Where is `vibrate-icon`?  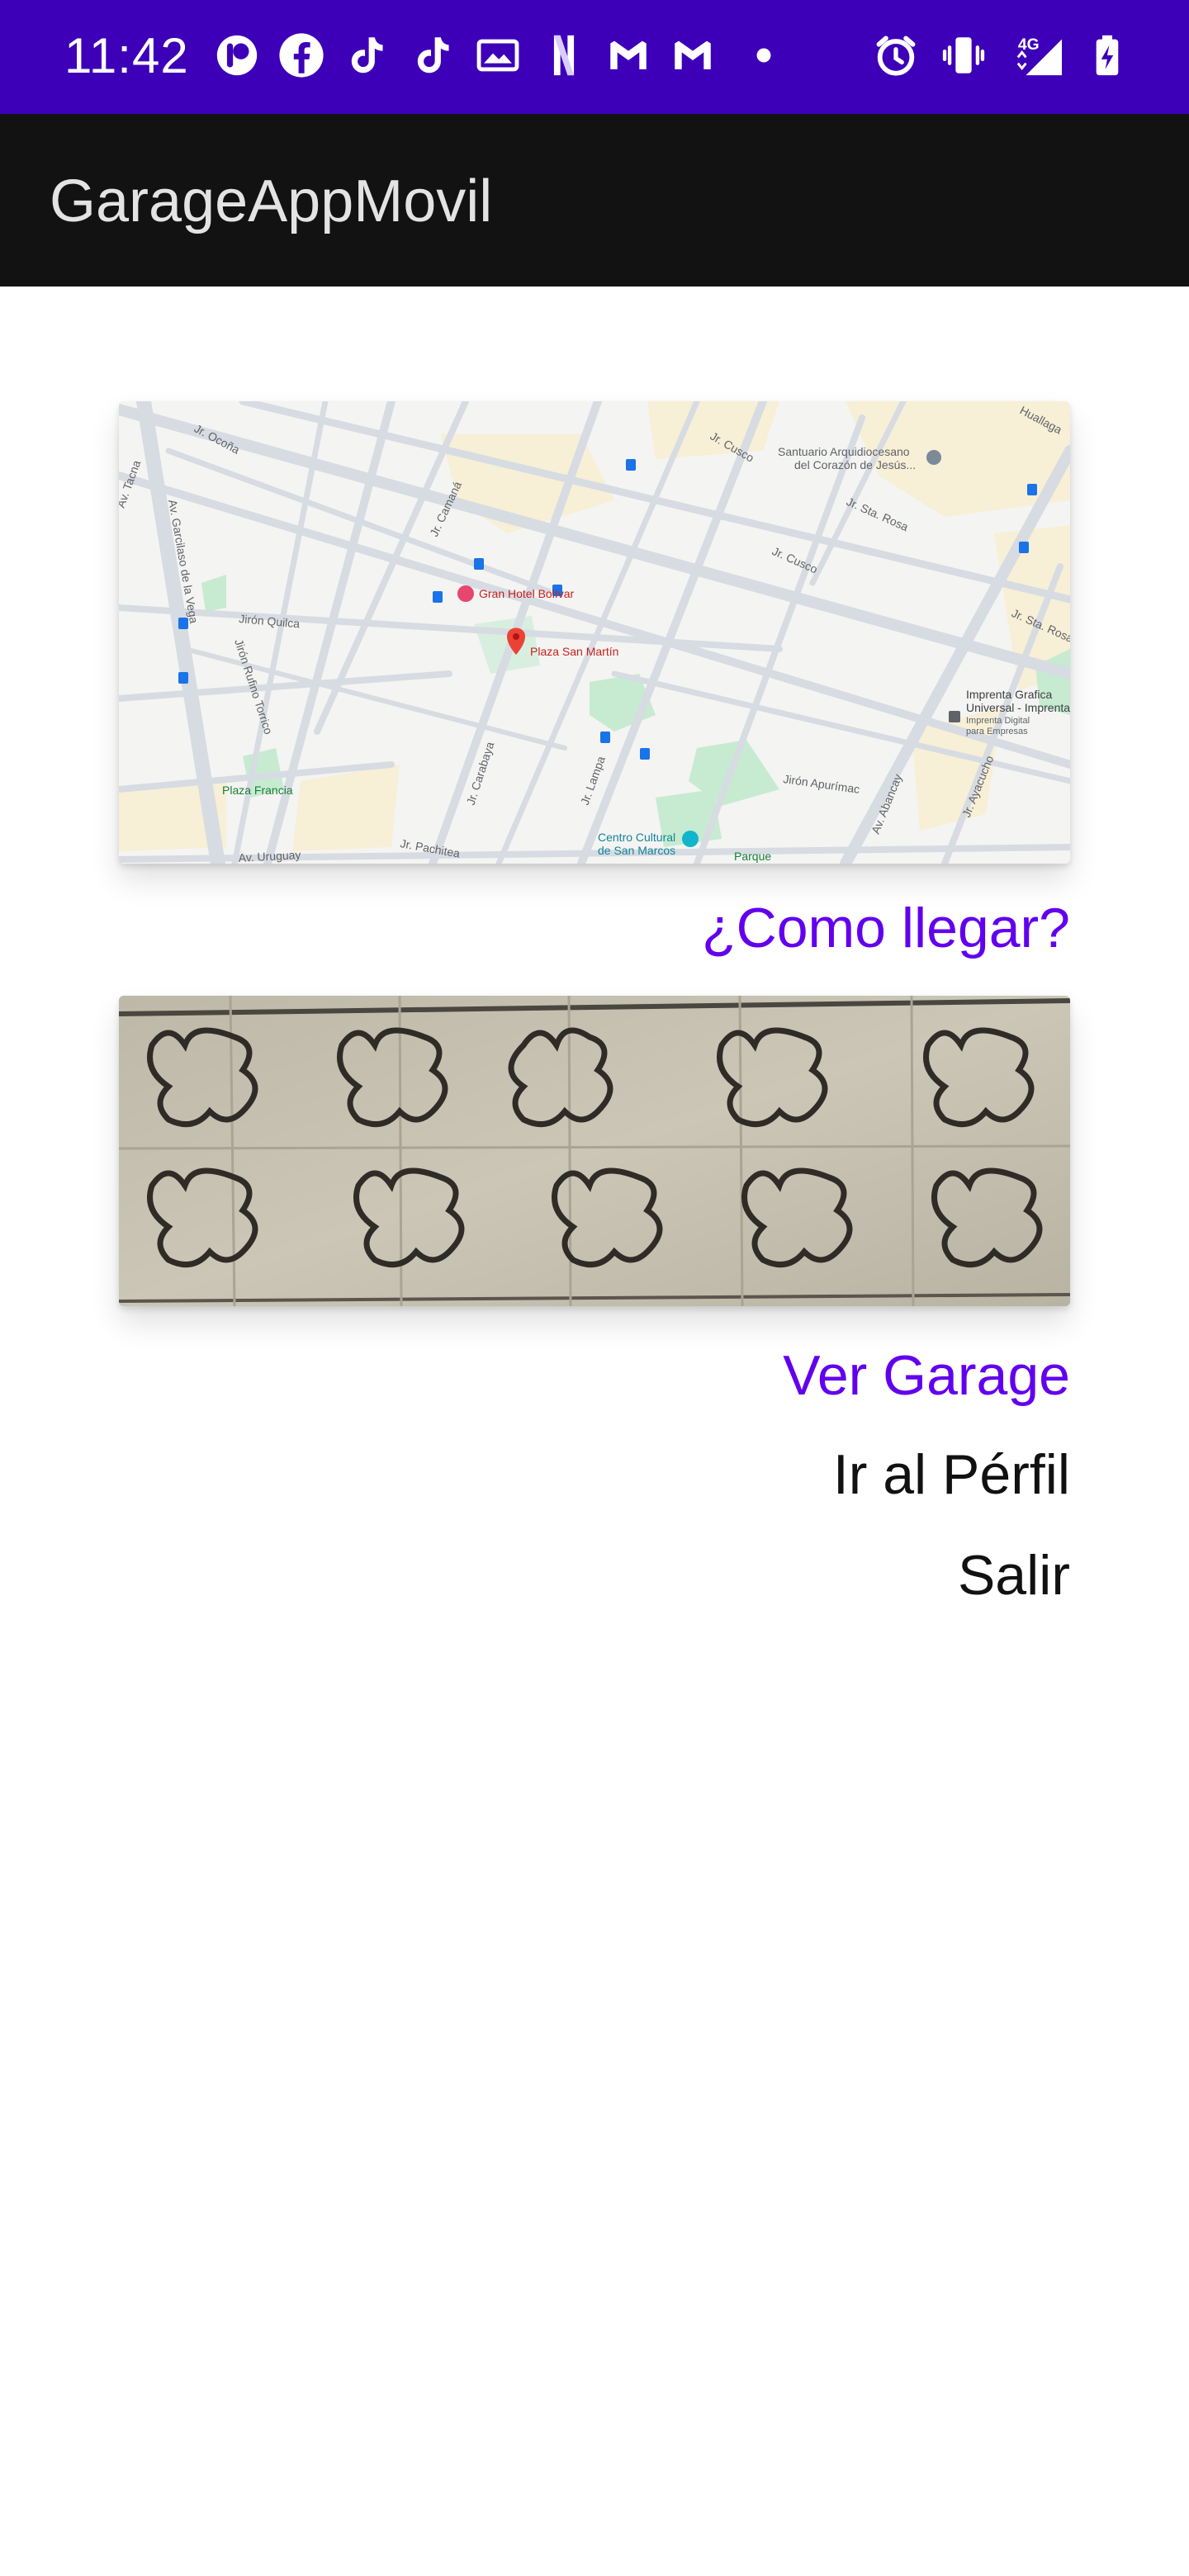
vibrate-icon is located at coordinates (964, 55).